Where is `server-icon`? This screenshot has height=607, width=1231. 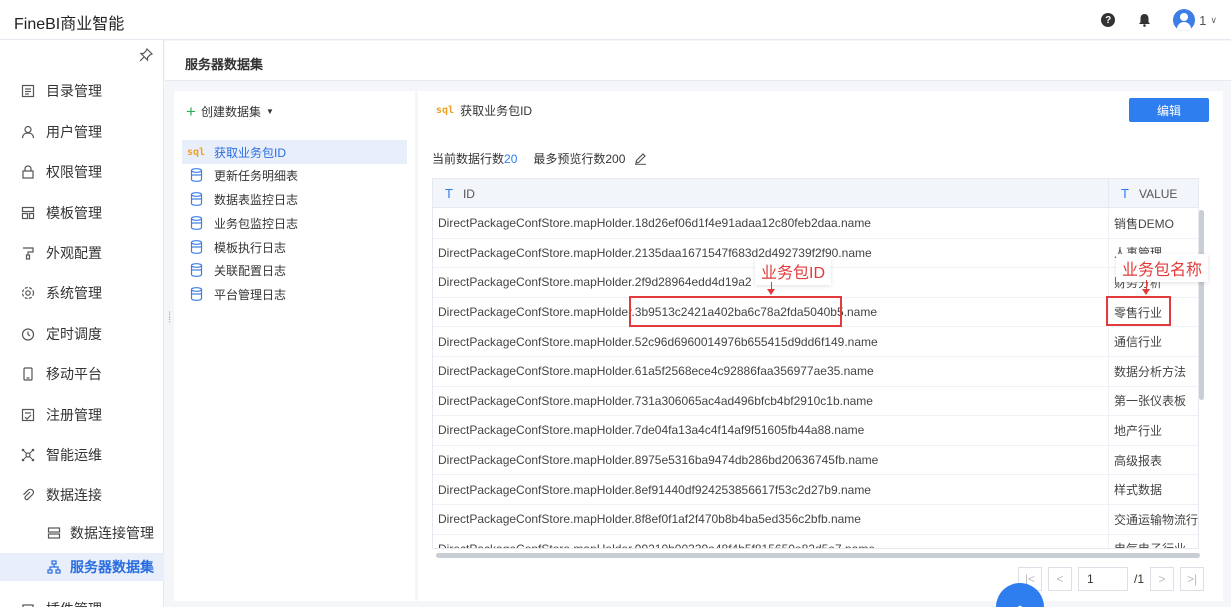 server-icon is located at coordinates (54, 533).